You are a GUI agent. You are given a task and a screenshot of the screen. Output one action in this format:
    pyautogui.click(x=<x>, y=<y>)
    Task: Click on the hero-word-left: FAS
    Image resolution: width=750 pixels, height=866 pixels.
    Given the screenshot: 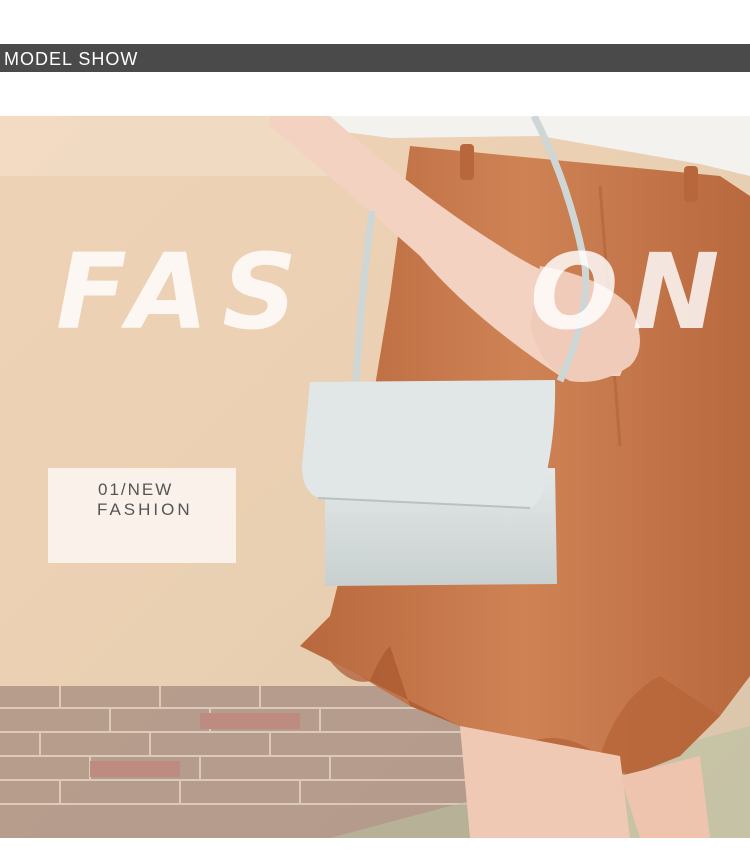 What is the action you would take?
    pyautogui.click(x=184, y=292)
    